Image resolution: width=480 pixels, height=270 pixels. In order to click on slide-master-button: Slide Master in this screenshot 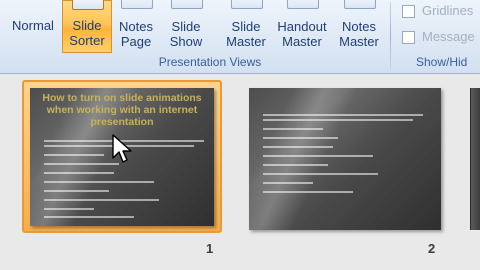, I will do `click(246, 26)`.